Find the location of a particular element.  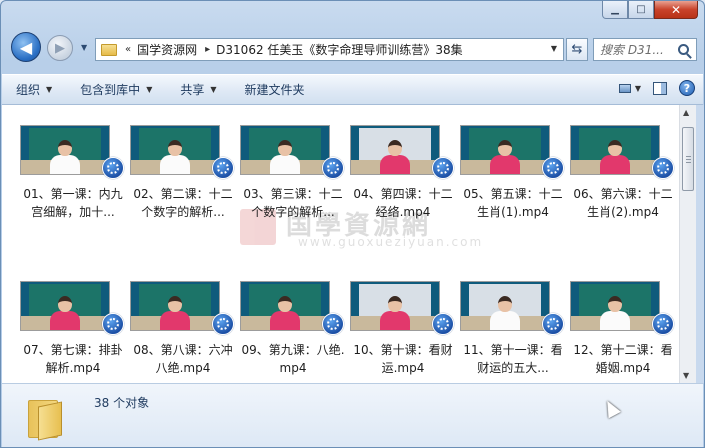

search-box is located at coordinates (645, 49).